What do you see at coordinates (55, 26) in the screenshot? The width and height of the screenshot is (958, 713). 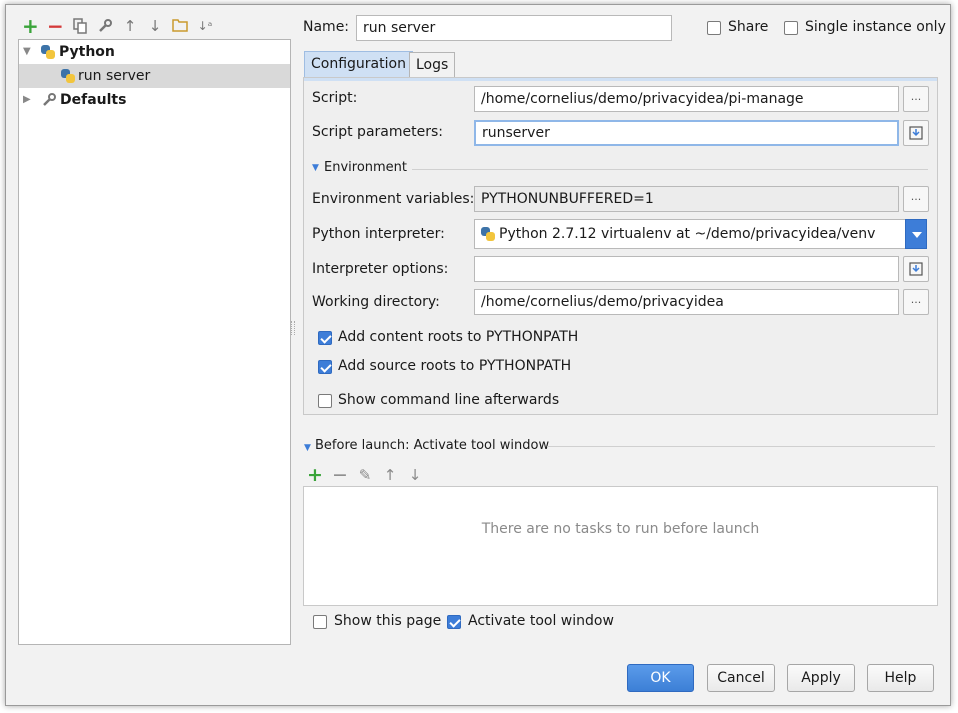 I see `remove-icon: −` at bounding box center [55, 26].